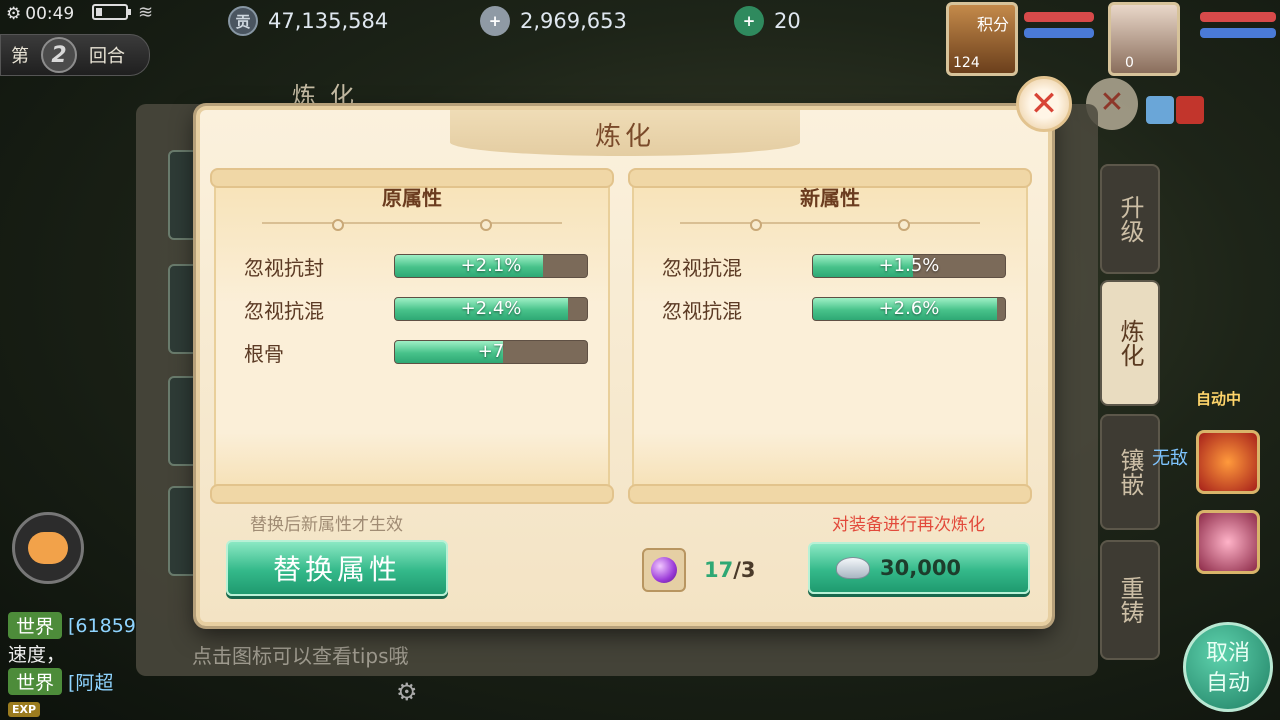 The height and width of the screenshot is (720, 1280). I want to click on tab-label: 炼化, so click(1130, 343).